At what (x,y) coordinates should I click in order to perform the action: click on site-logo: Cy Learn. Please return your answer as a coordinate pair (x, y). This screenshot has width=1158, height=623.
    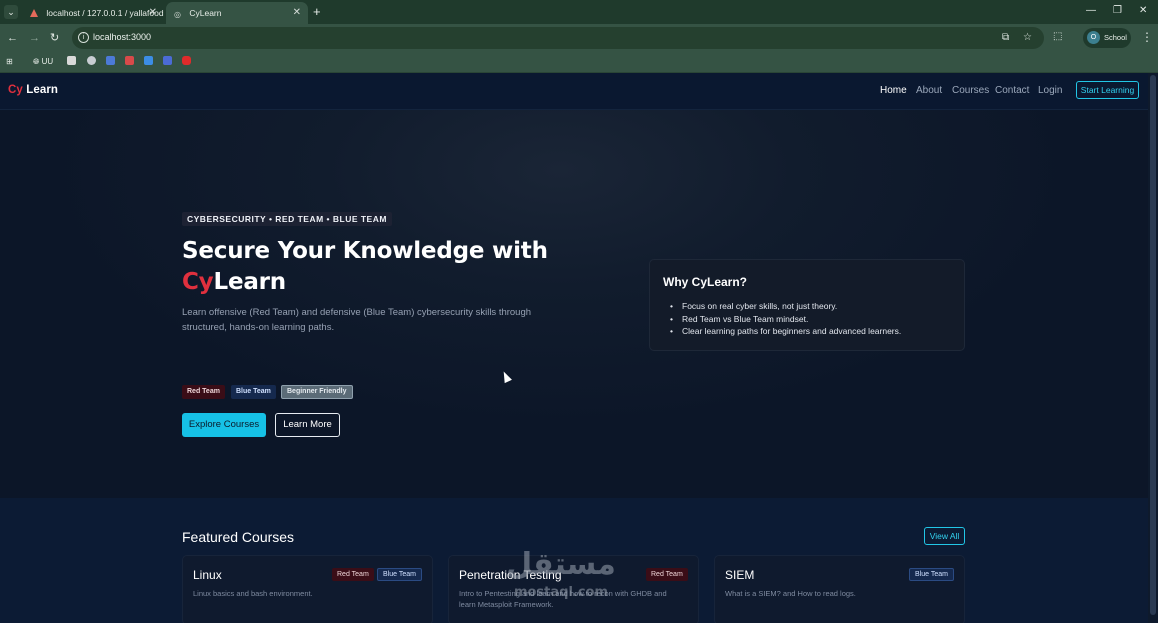
    Looking at the image, I should click on (33, 90).